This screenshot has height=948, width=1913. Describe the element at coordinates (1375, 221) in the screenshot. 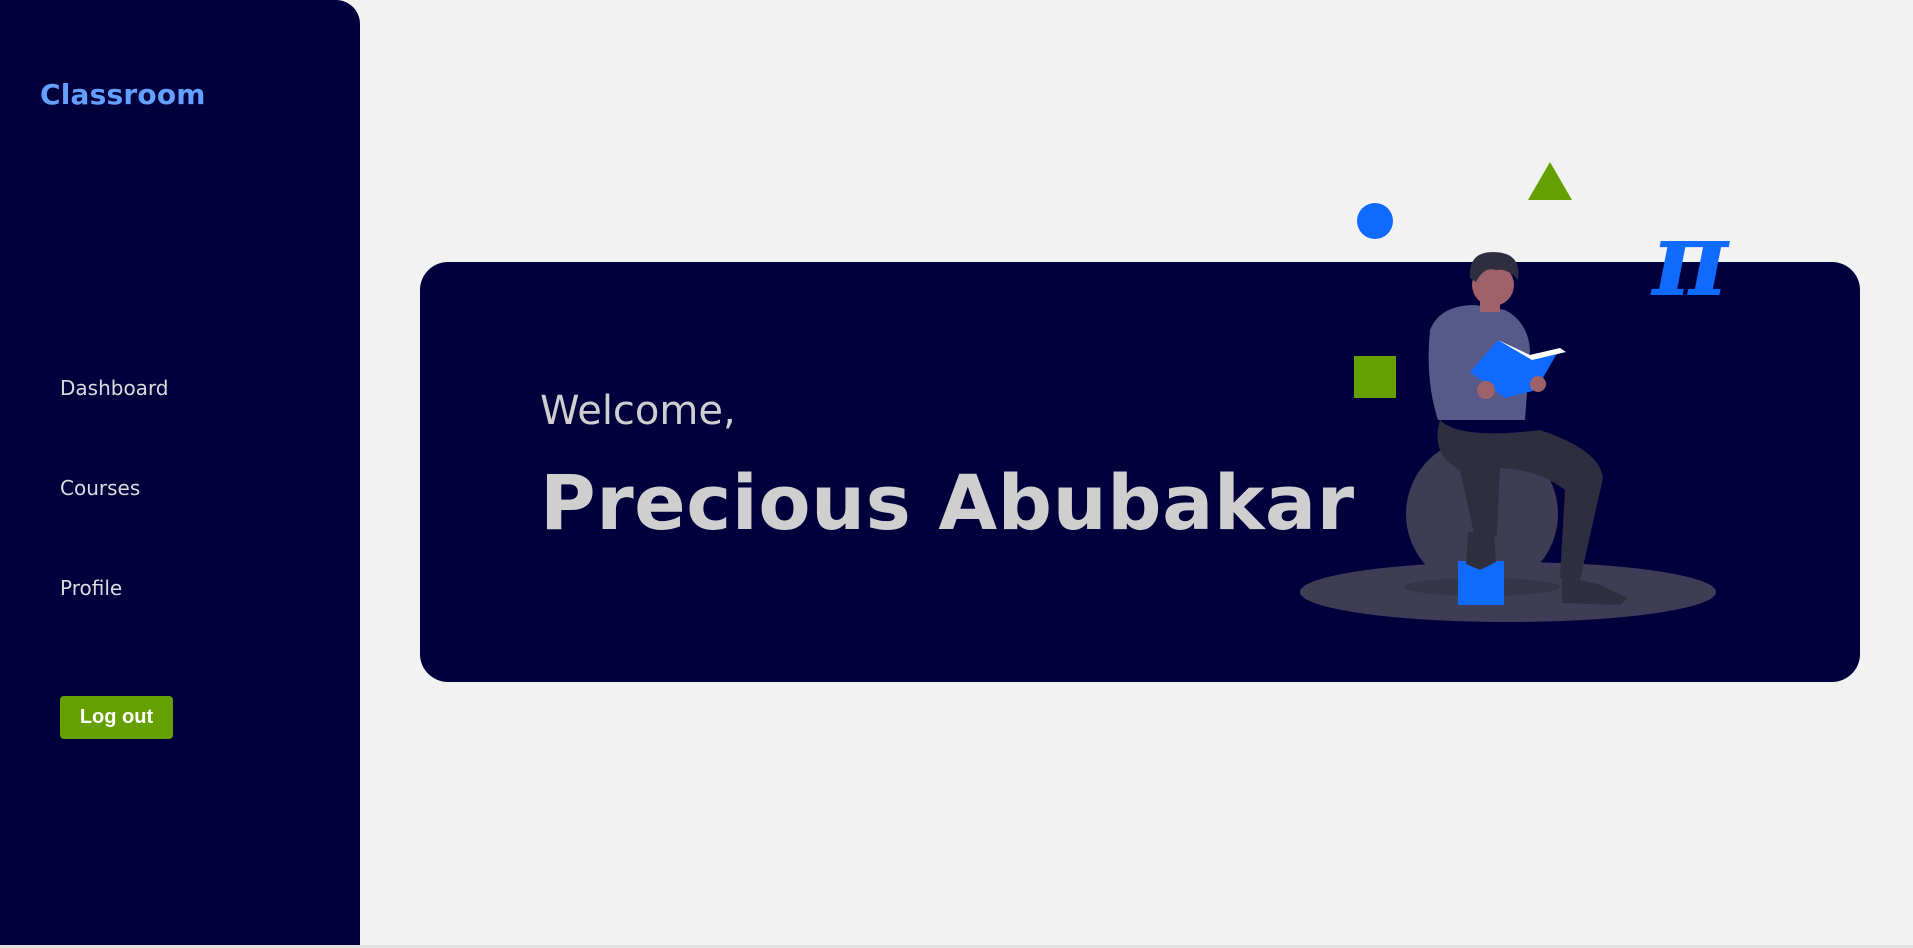

I see `circle-shape` at that location.